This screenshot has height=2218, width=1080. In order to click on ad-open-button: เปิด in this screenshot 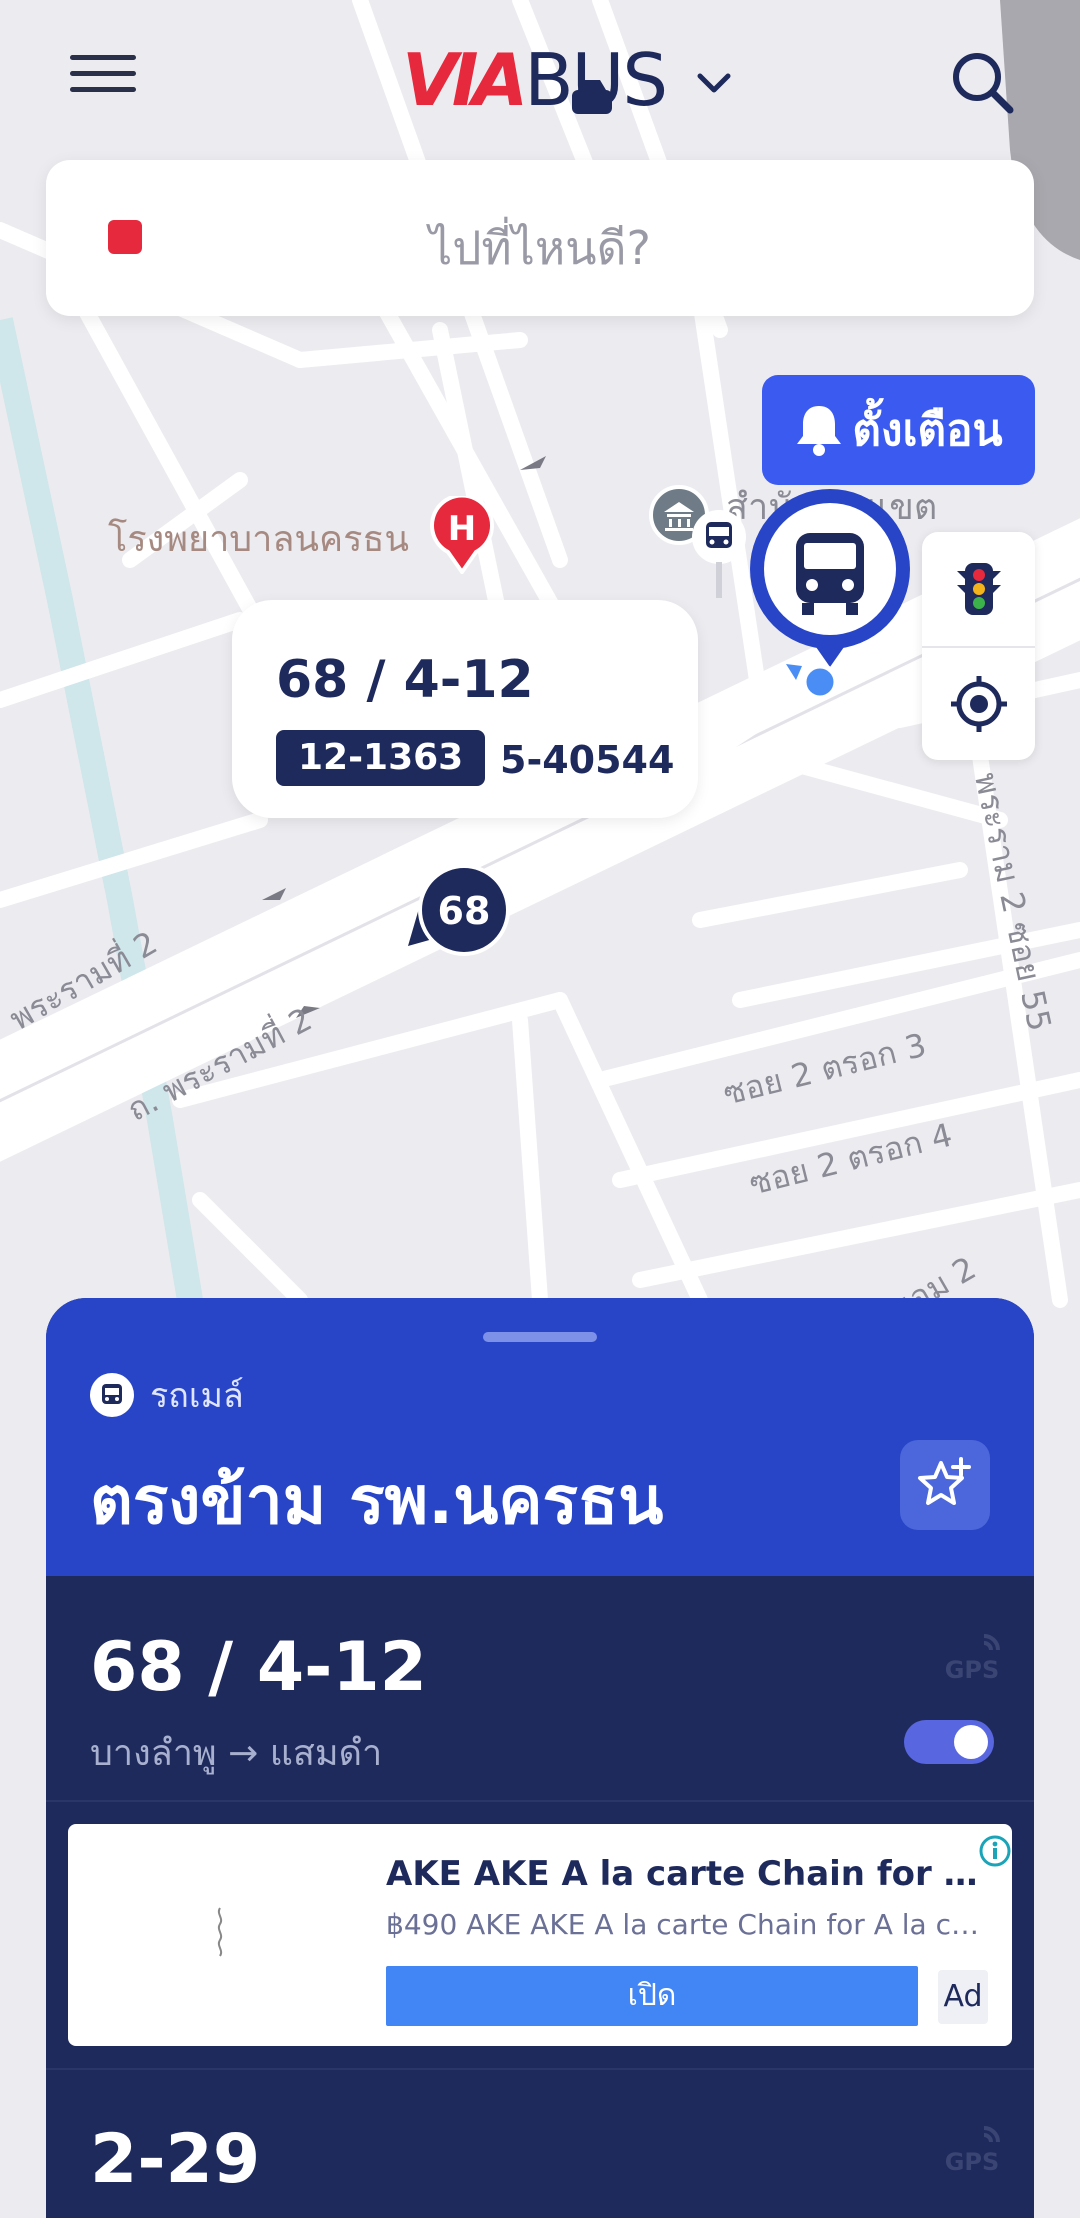, I will do `click(652, 1996)`.